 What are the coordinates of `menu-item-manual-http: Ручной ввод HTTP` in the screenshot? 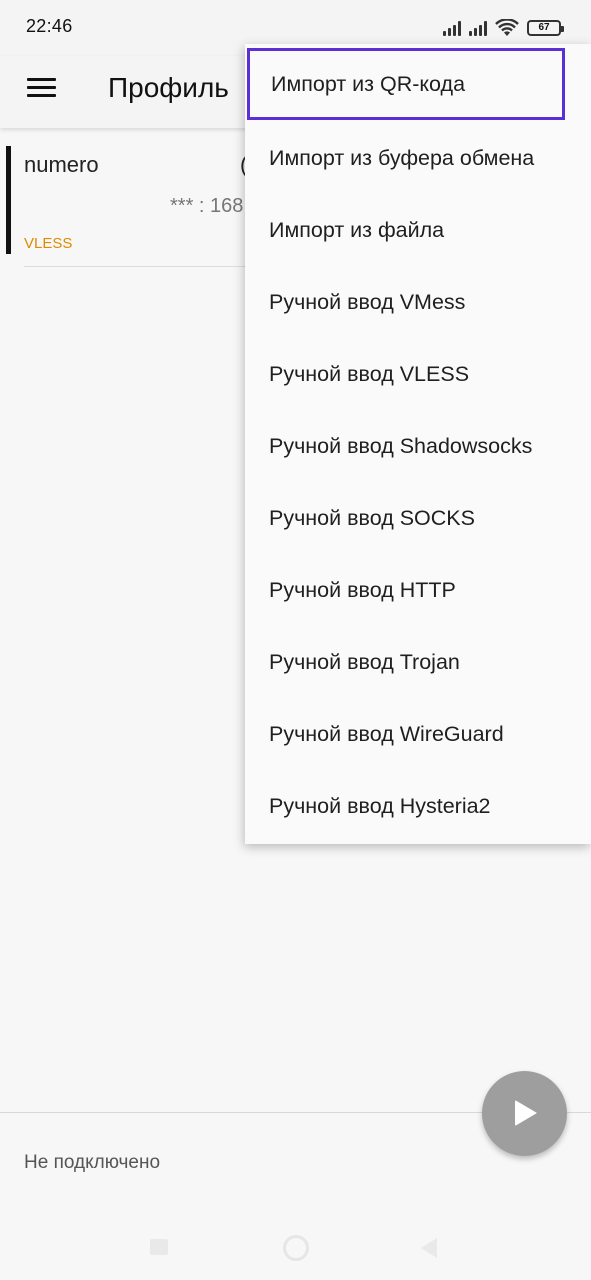 It's located at (418, 590).